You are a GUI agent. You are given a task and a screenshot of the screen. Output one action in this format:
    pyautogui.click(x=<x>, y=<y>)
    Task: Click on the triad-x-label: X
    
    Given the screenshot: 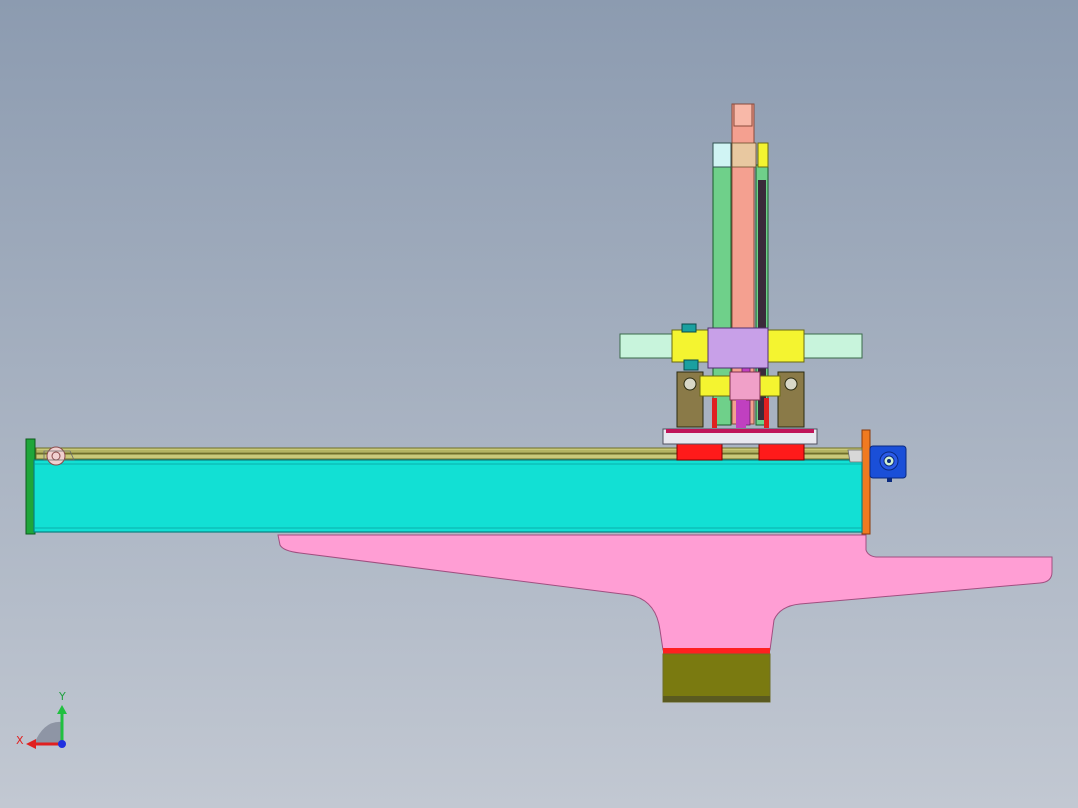 What is the action you would take?
    pyautogui.click(x=20, y=740)
    